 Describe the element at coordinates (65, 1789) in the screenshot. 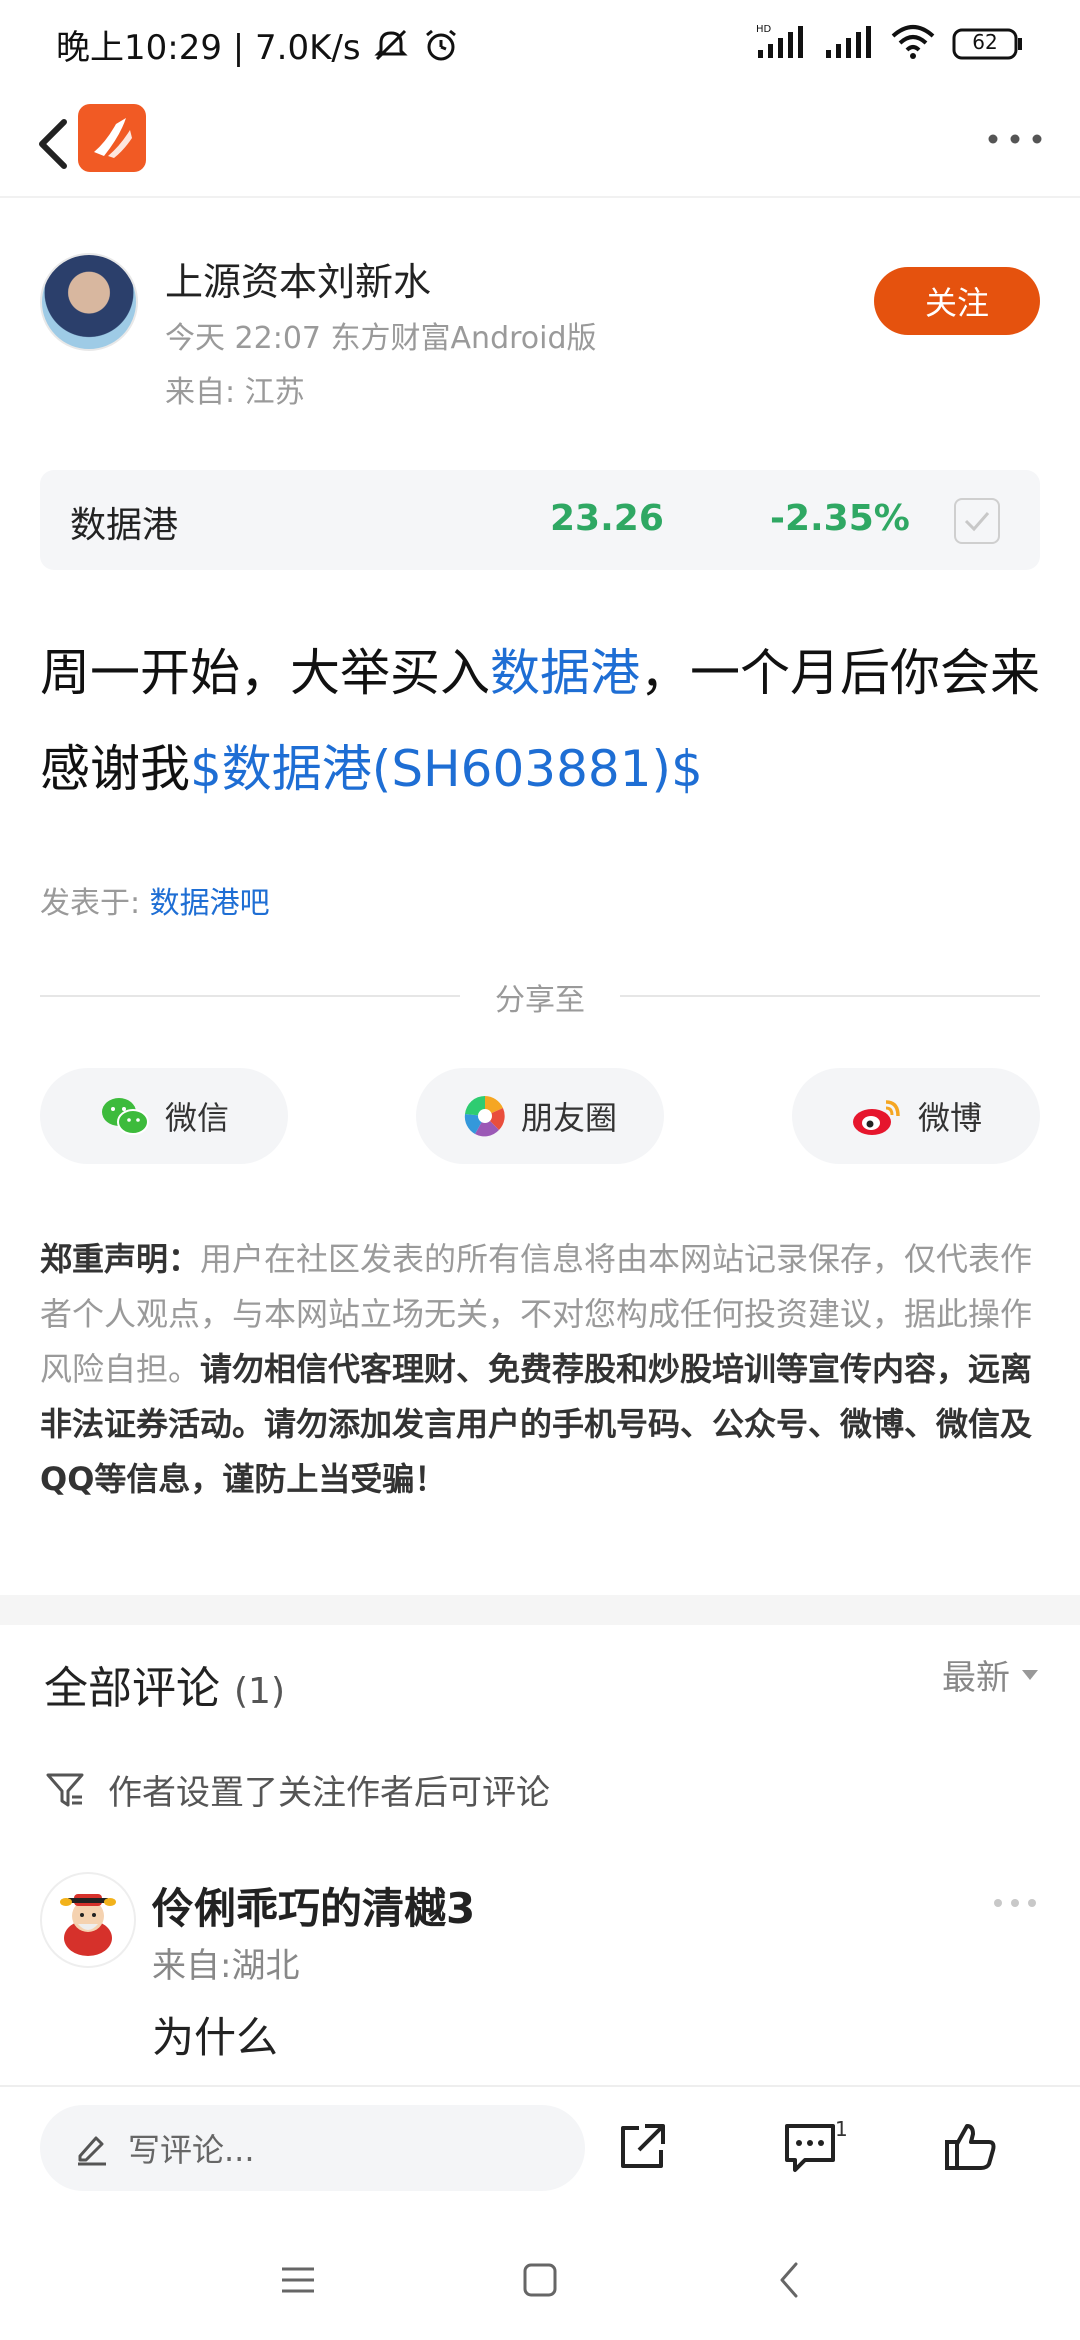

I see `filter-icon` at that location.